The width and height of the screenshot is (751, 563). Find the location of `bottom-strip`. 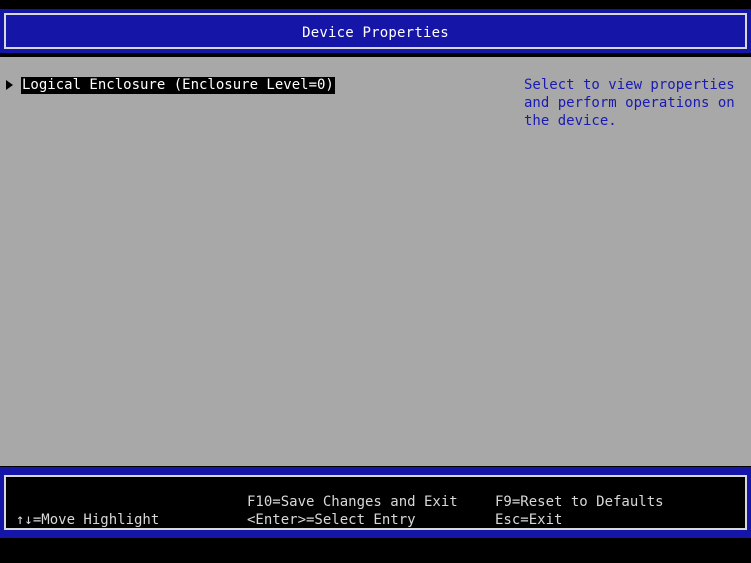

bottom-strip is located at coordinates (375, 550).